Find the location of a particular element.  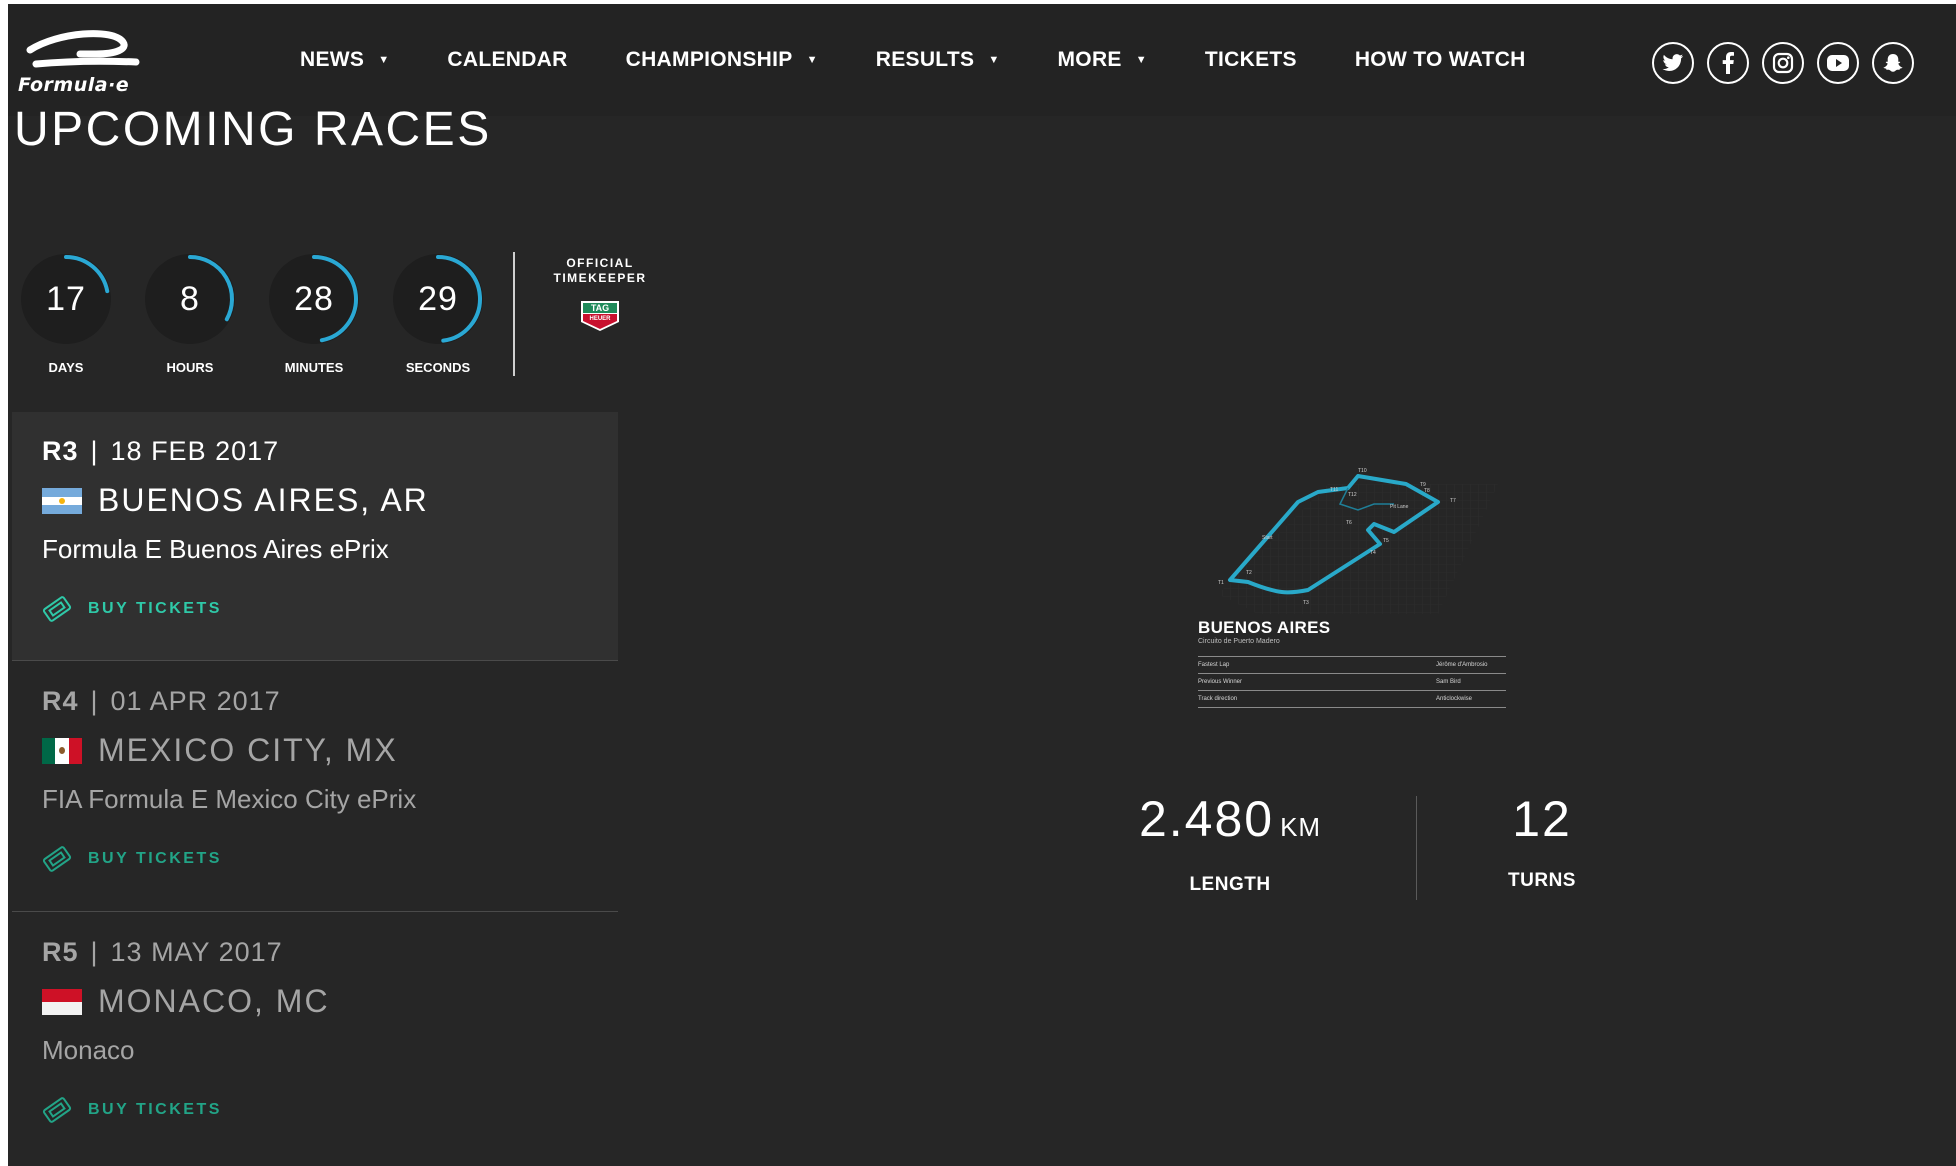

countdown-ring: 28 is located at coordinates (314, 299).